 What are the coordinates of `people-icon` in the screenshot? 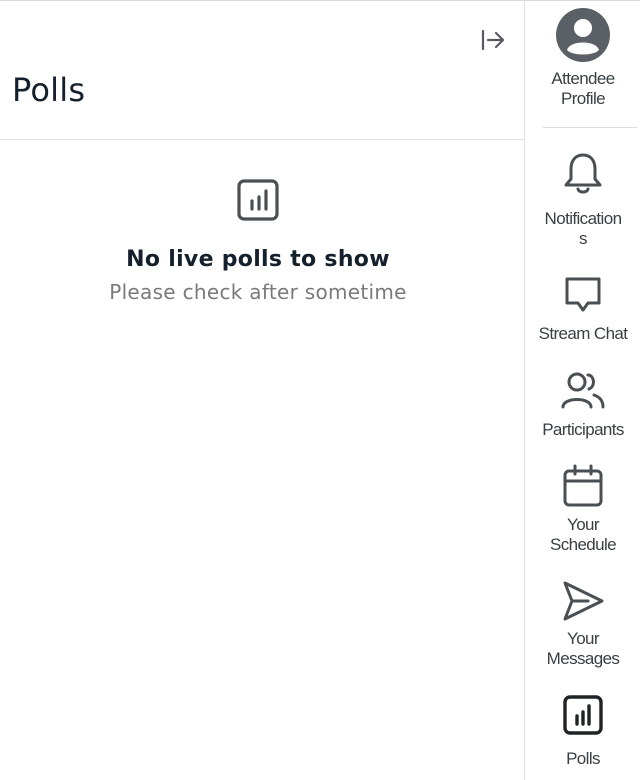 It's located at (583, 390).